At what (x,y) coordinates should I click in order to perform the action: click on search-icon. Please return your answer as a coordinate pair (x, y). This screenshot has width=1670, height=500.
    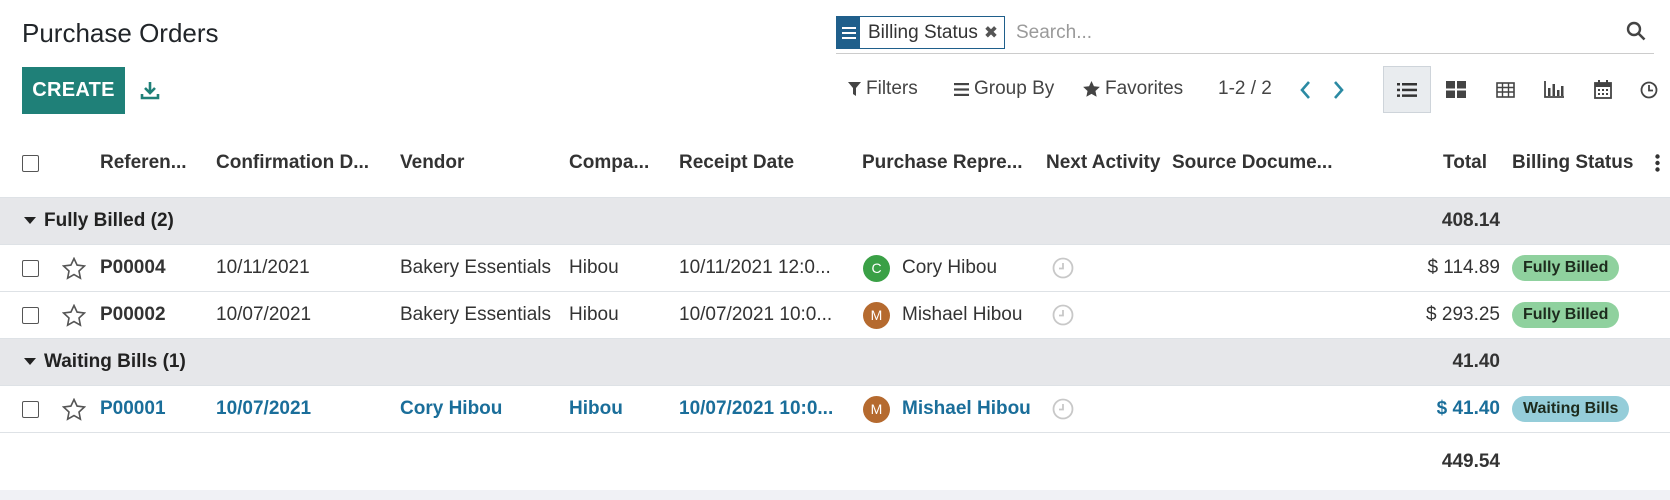
    Looking at the image, I should click on (1636, 31).